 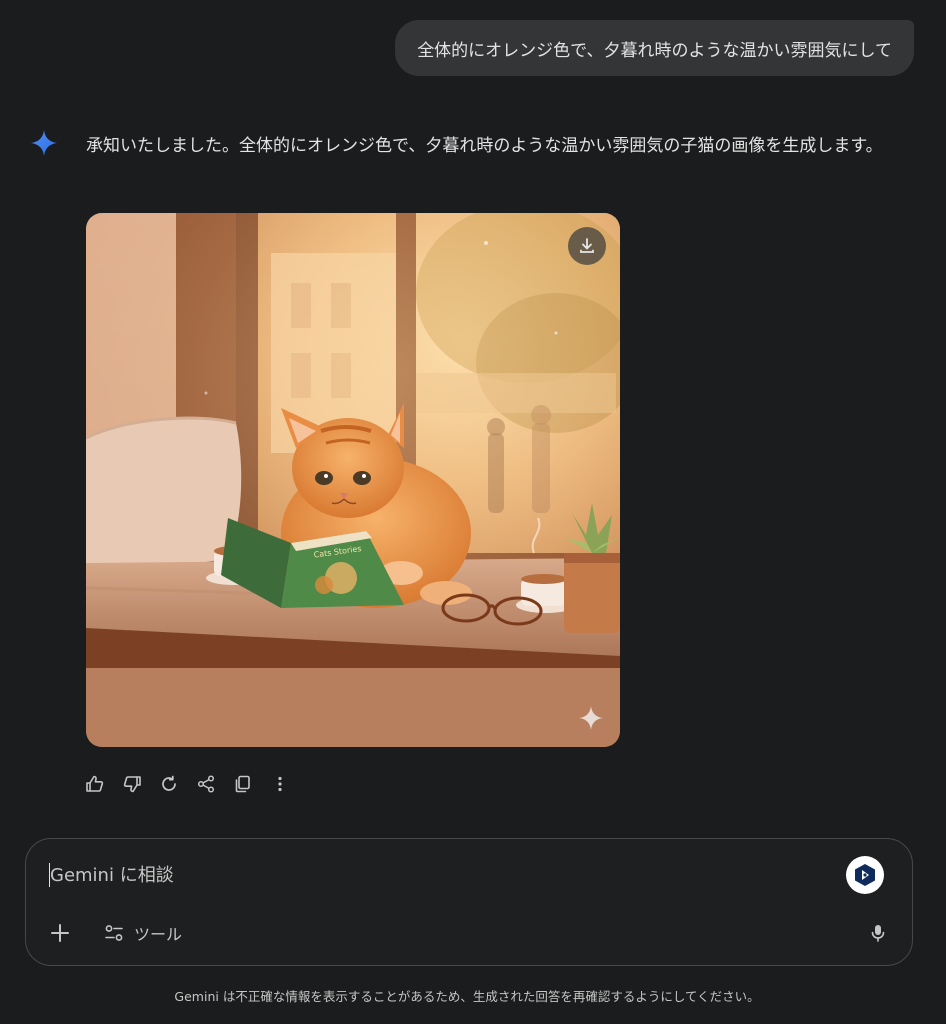 I want to click on add-button, so click(x=60, y=933).